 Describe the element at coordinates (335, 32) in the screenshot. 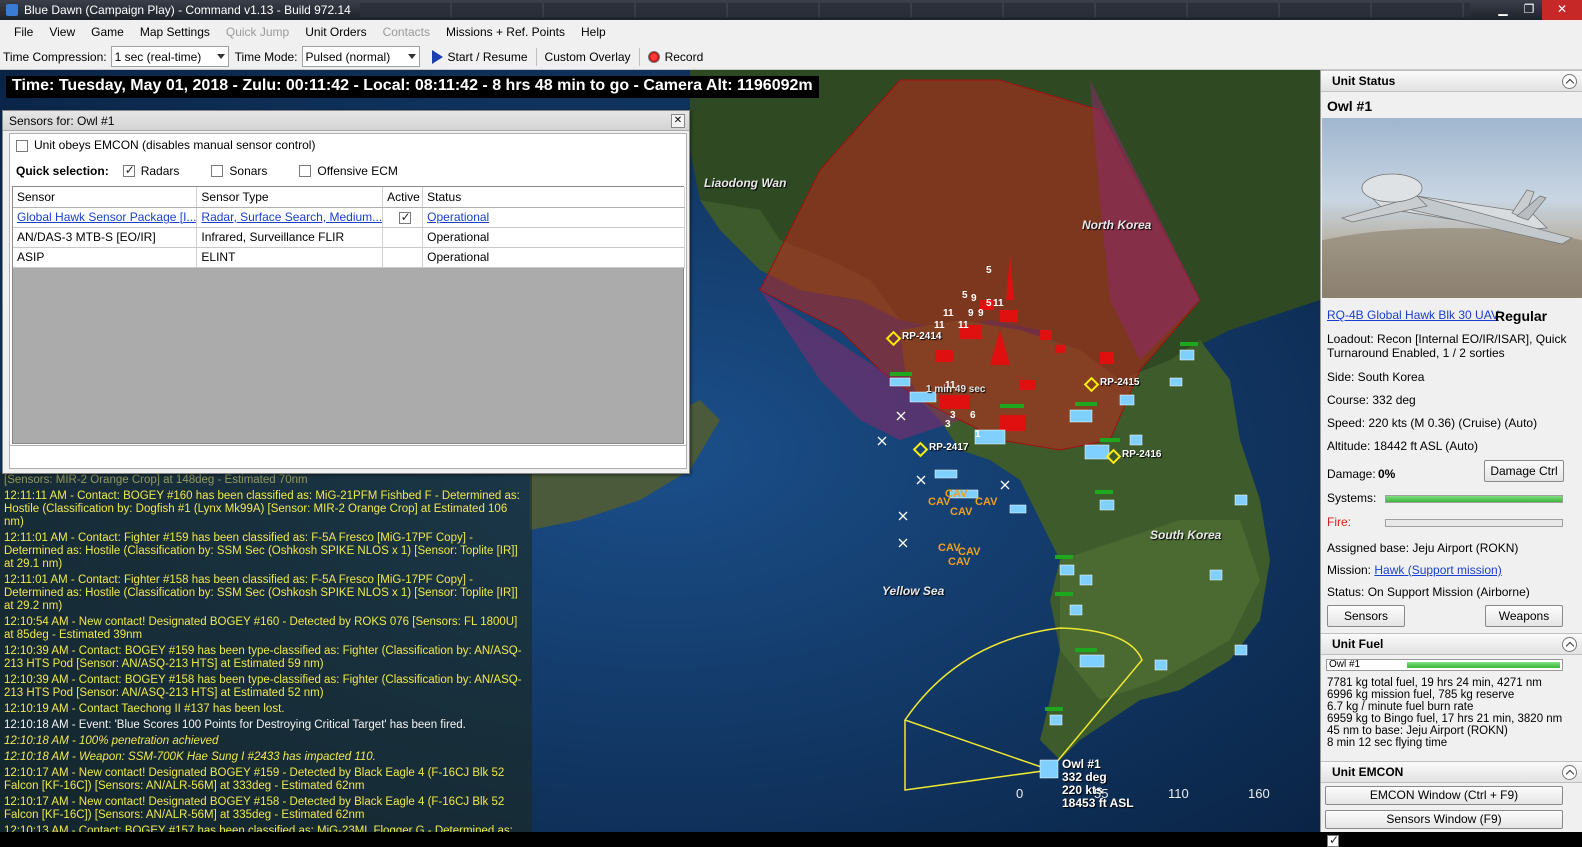

I see `menu-unit-orders: Unit Orders` at that location.